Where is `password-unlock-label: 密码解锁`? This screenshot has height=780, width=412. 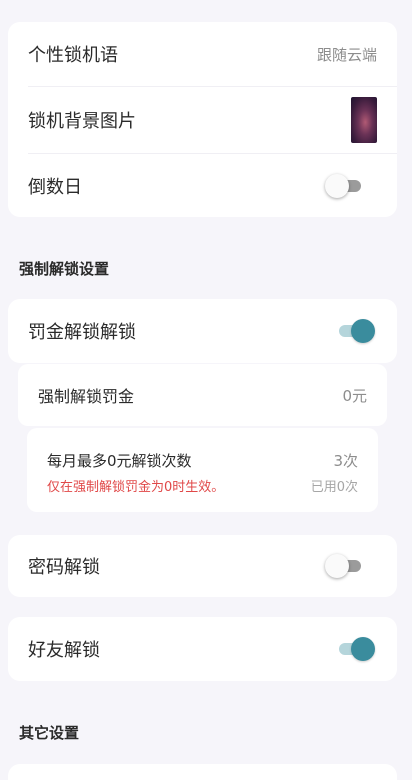 password-unlock-label: 密码解锁 is located at coordinates (64, 567).